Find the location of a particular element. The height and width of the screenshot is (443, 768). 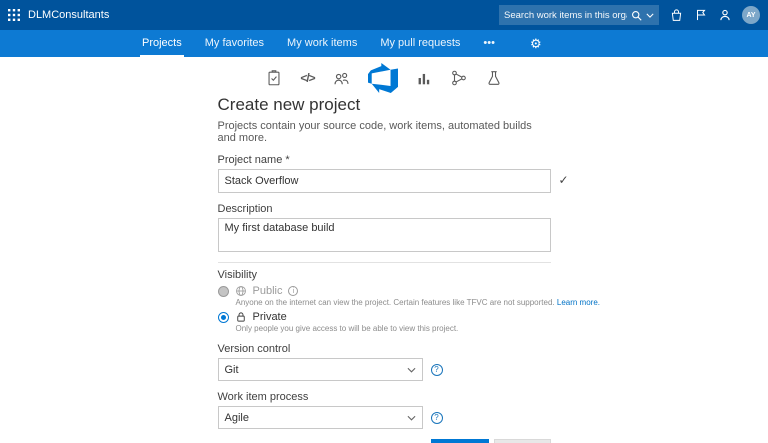

work-item-process-value: Agile is located at coordinates (236, 417).